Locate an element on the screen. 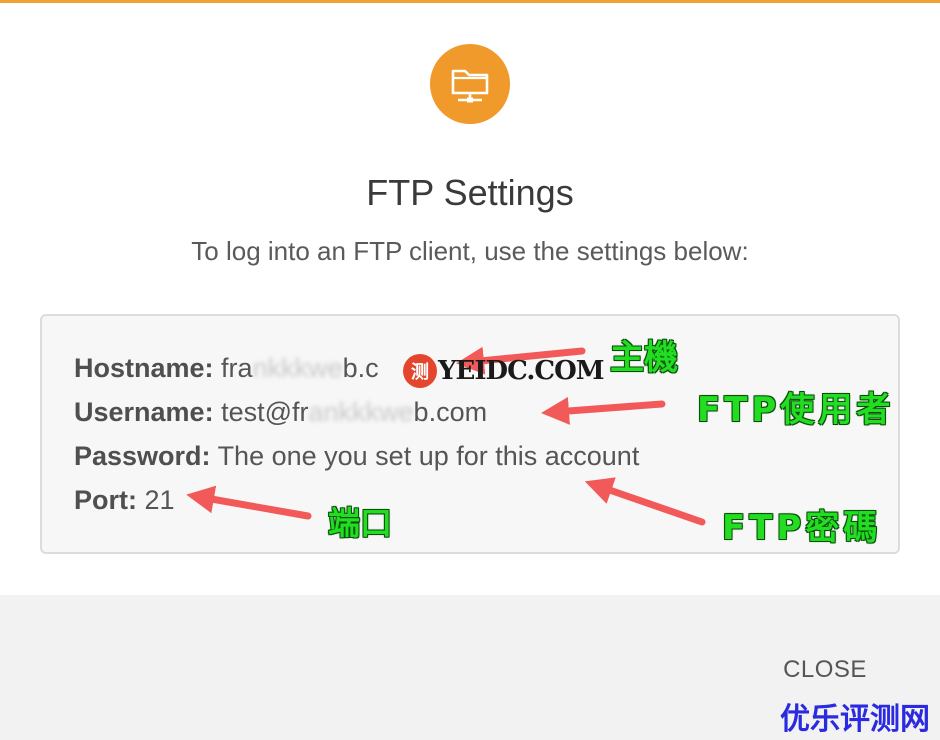  username-value-end: b.com is located at coordinates (450, 412).